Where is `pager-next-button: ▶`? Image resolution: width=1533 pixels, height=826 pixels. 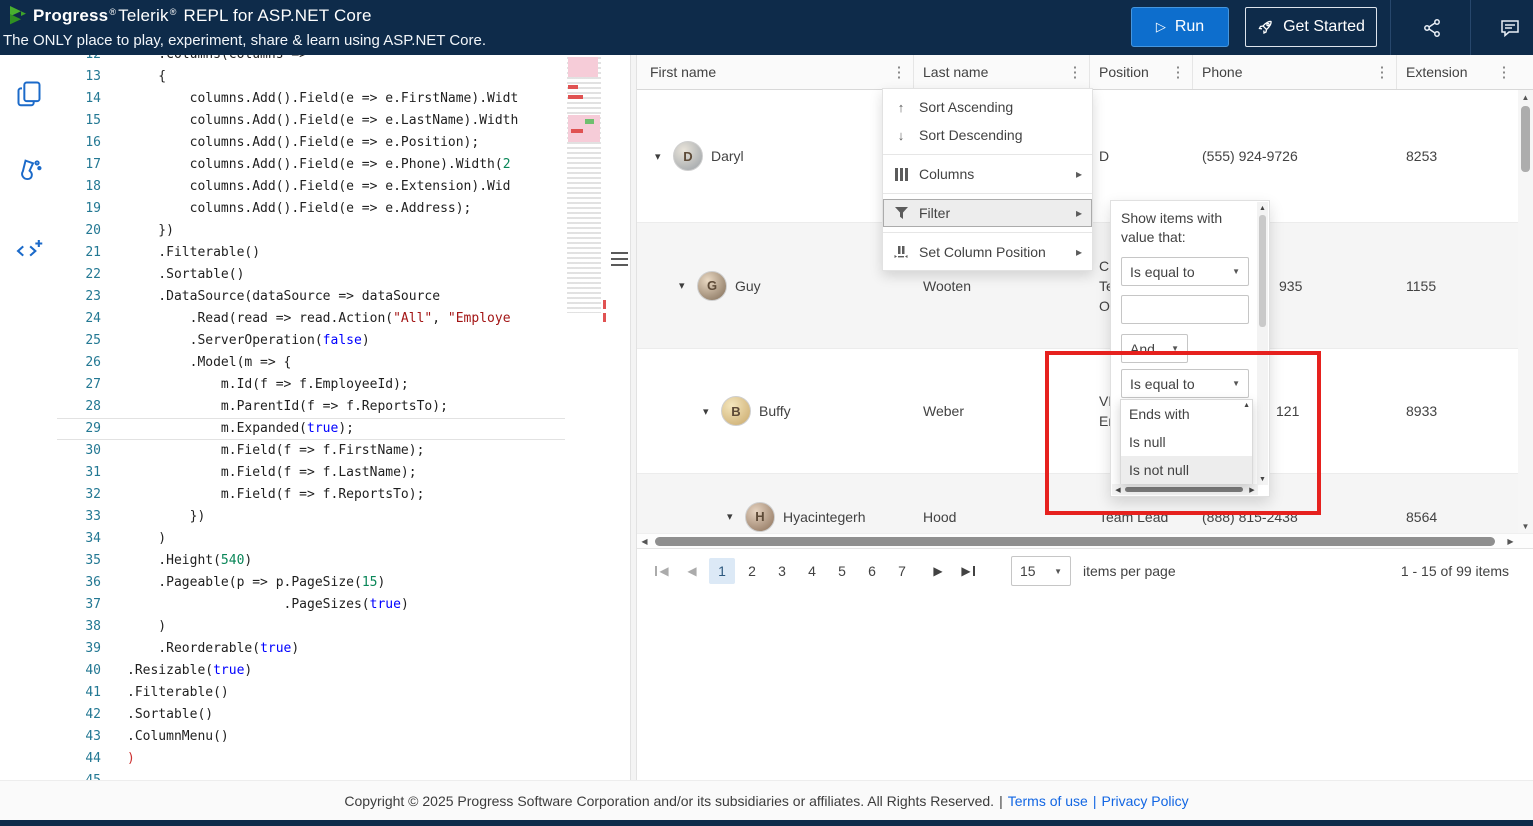
pager-next-button: ▶ is located at coordinates (938, 571).